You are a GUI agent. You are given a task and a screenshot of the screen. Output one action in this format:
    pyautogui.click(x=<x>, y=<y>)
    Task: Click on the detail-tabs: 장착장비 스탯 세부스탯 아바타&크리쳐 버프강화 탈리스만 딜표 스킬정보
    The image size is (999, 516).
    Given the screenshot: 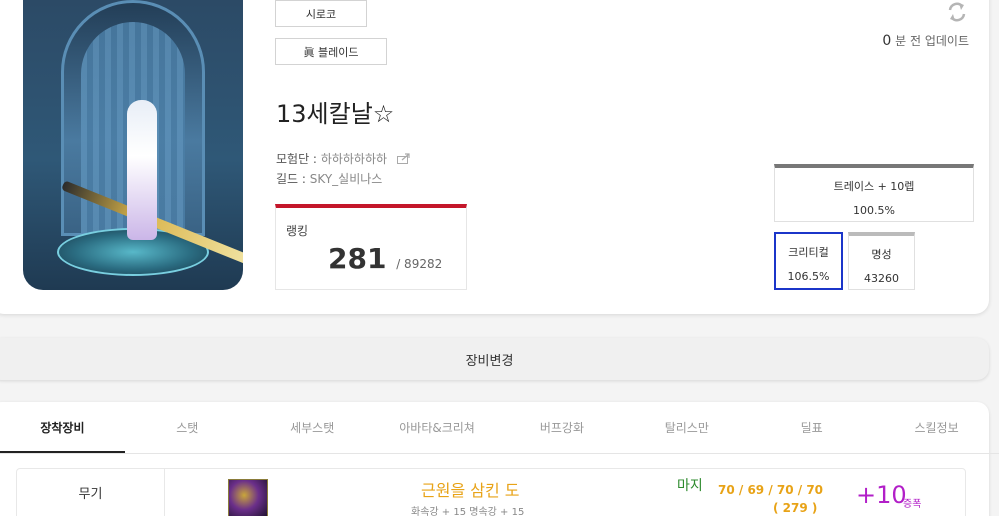 What is the action you would take?
    pyautogui.click(x=499, y=429)
    